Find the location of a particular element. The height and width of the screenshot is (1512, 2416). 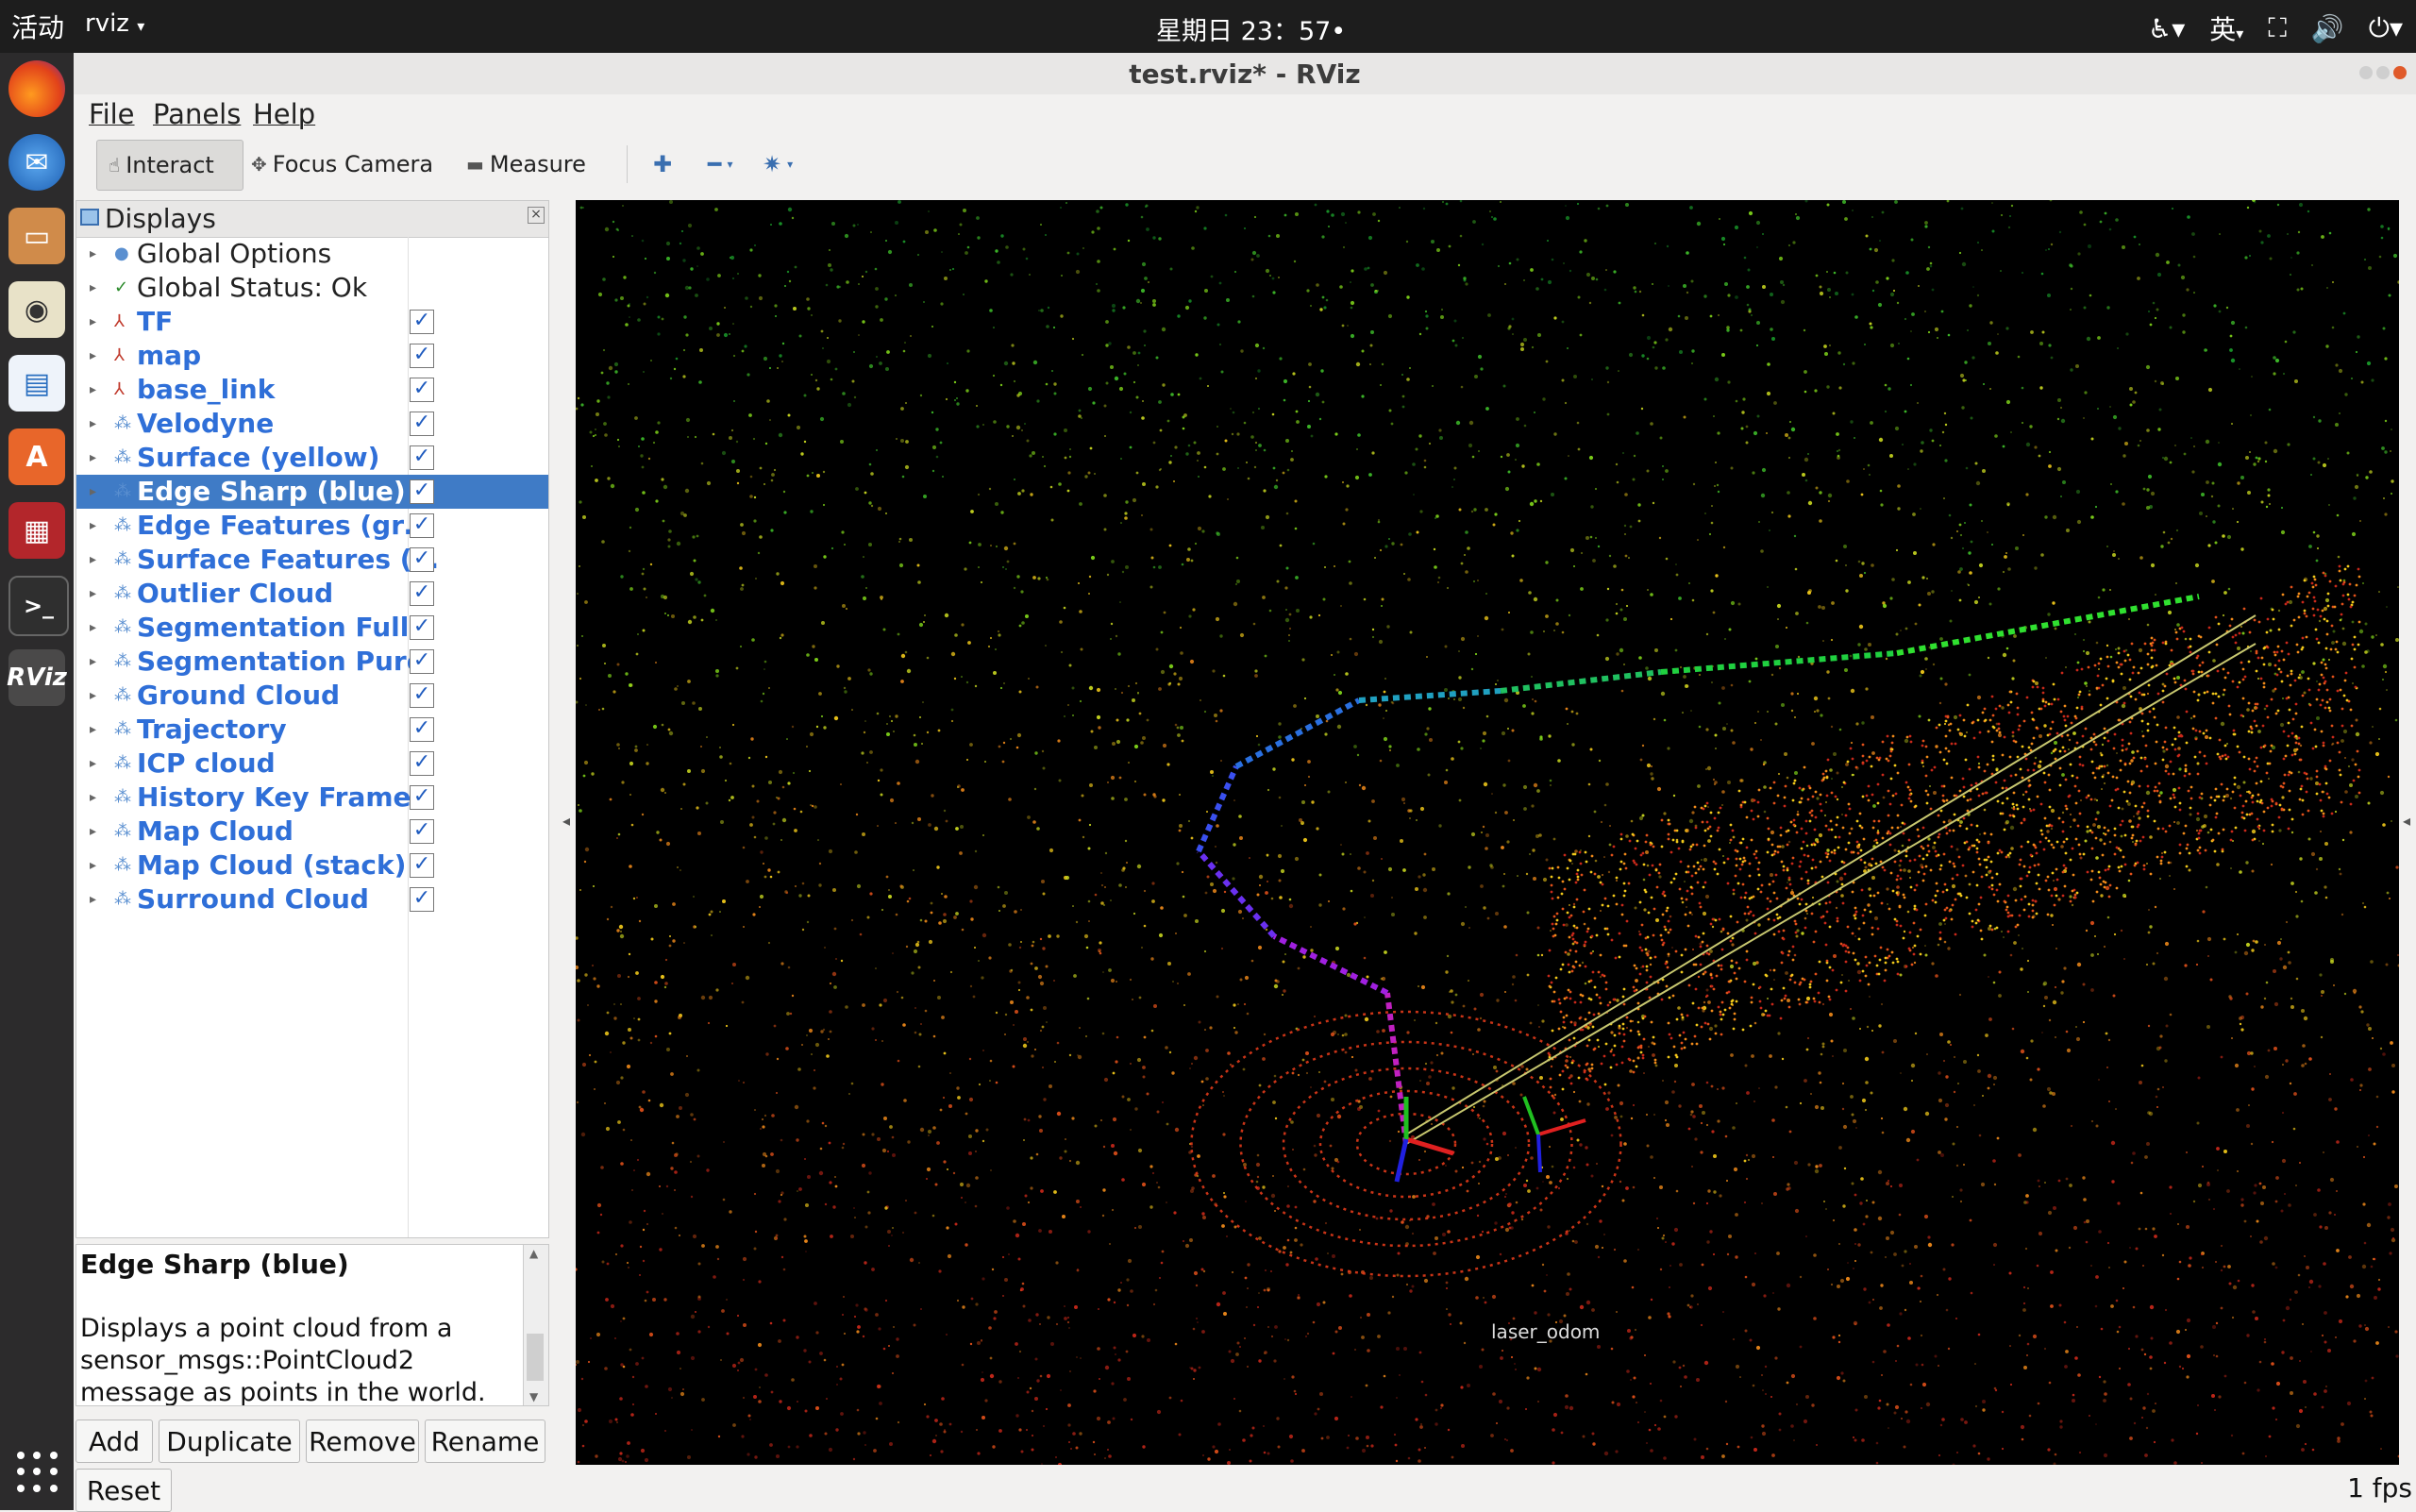

input-method-indicator: 英▾ is located at coordinates (2226, 28).